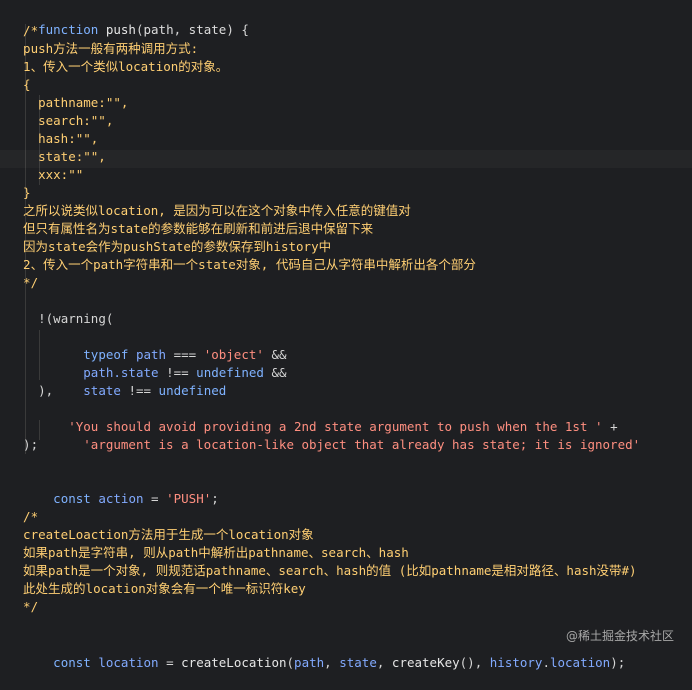  I want to click on identifier-path: path, so click(309, 662).